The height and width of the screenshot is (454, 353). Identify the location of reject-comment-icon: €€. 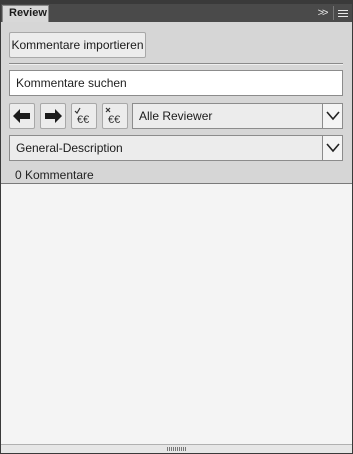
(112, 116).